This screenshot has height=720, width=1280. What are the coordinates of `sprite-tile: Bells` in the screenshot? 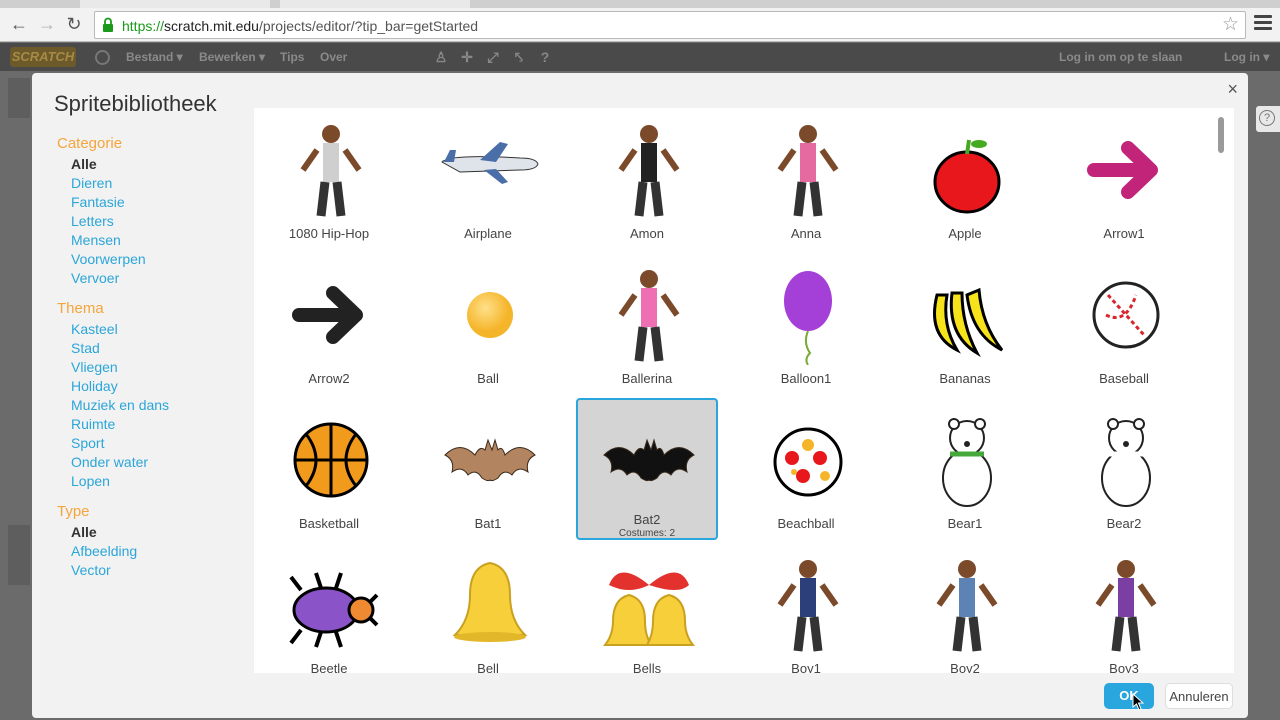 It's located at (647, 608).